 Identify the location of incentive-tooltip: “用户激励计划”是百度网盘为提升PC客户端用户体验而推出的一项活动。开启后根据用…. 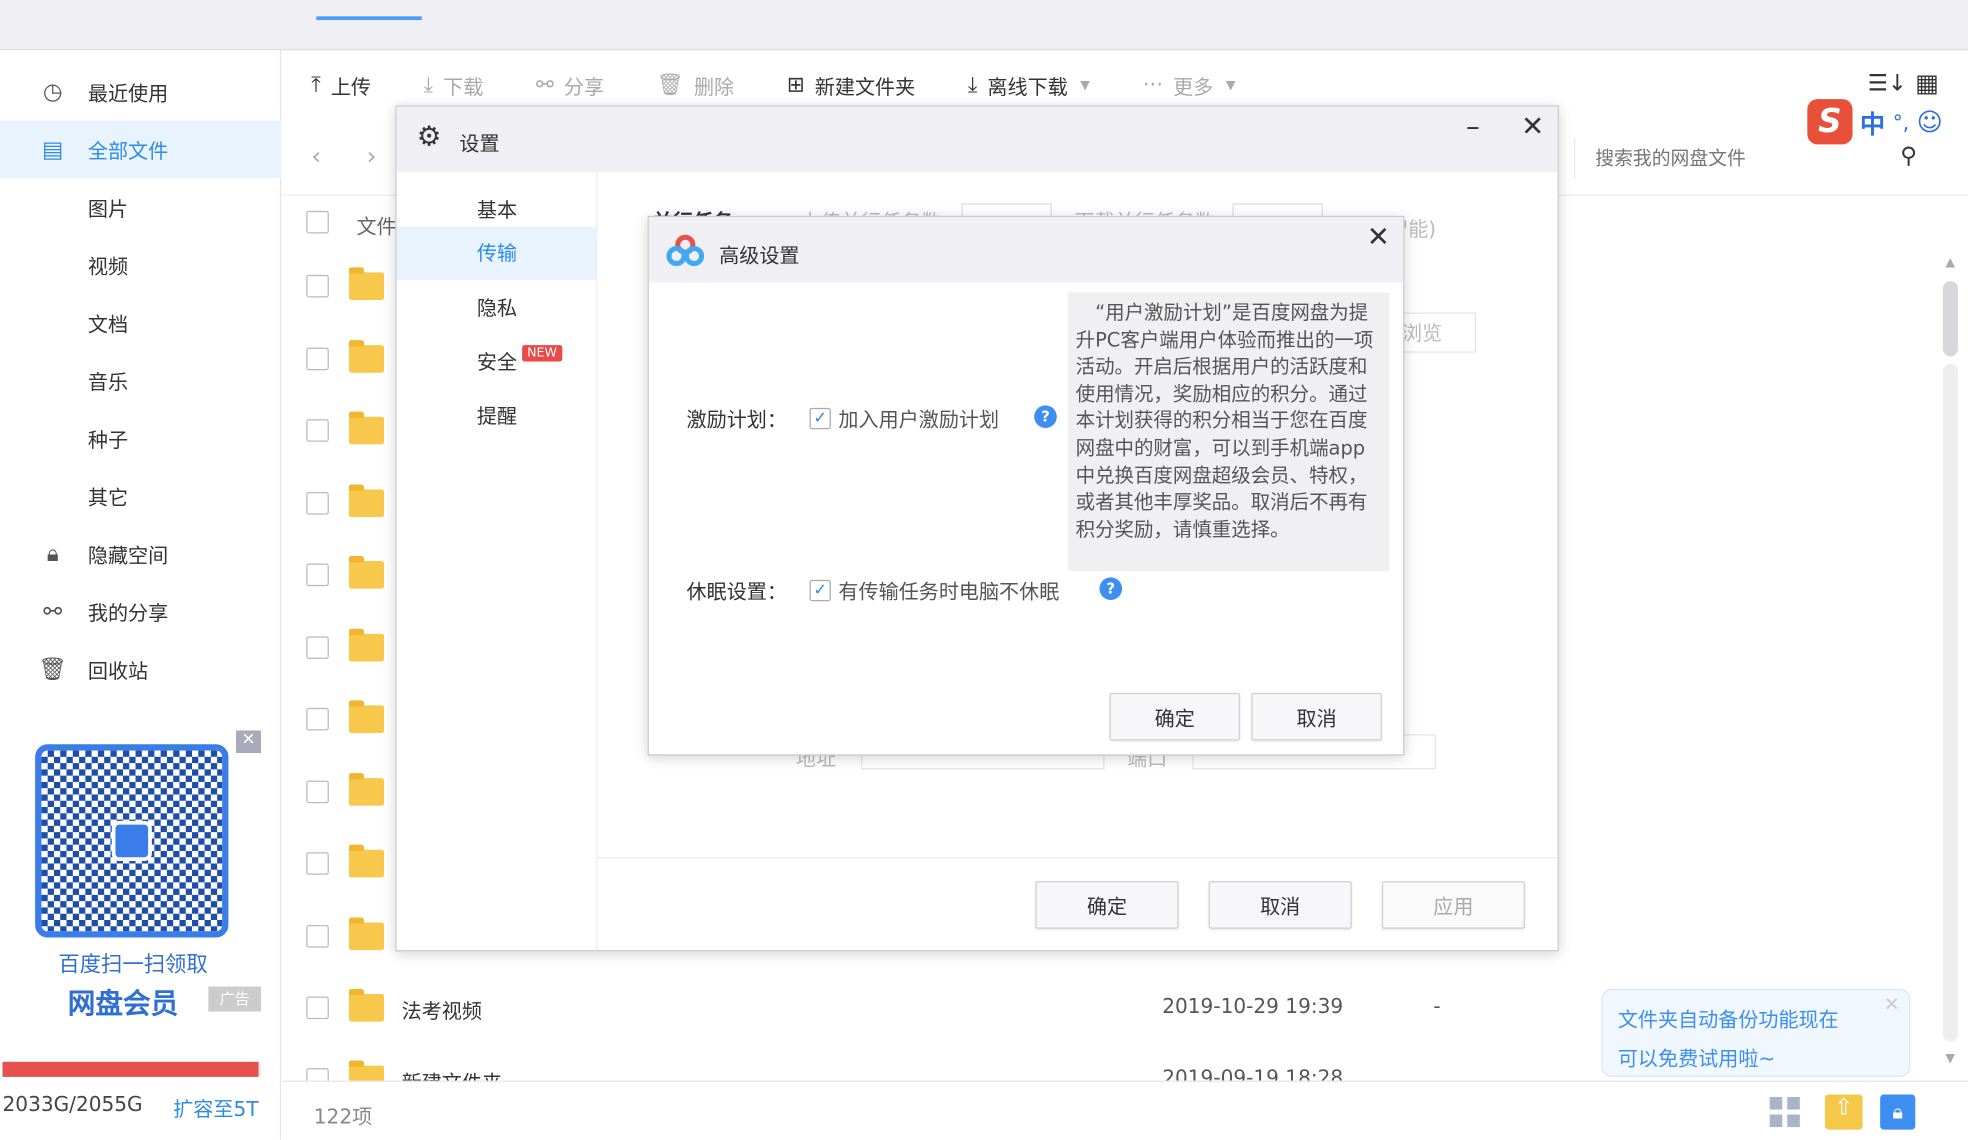
(1229, 432).